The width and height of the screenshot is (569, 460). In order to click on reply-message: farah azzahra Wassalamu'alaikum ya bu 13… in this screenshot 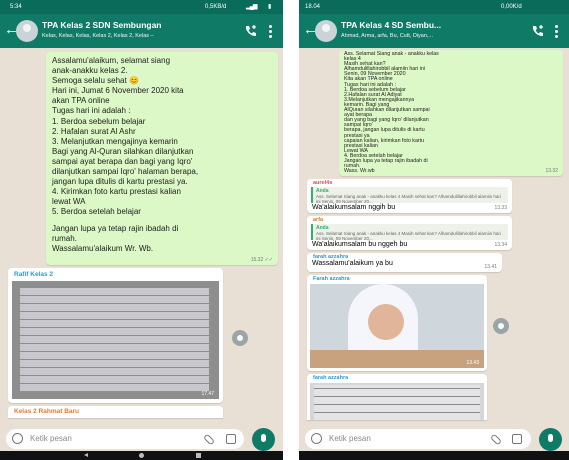, I will do `click(404, 262)`.